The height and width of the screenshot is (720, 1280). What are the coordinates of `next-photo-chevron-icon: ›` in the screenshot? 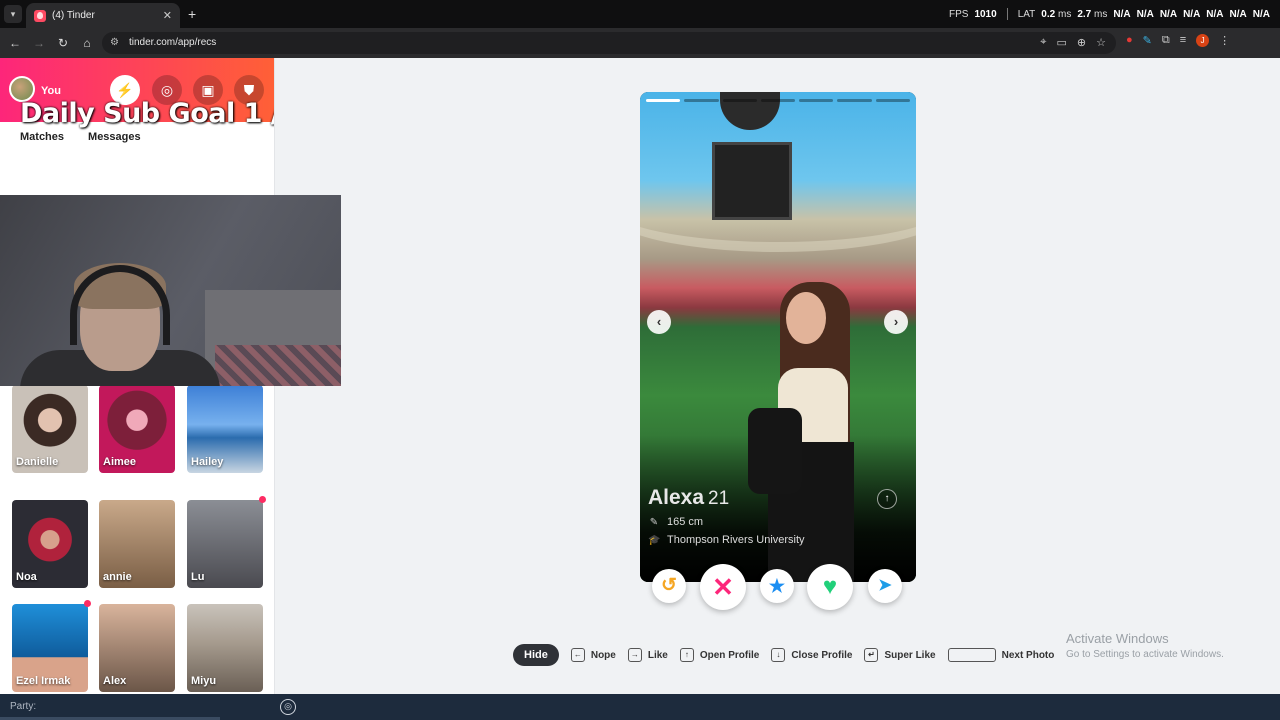 It's located at (896, 322).